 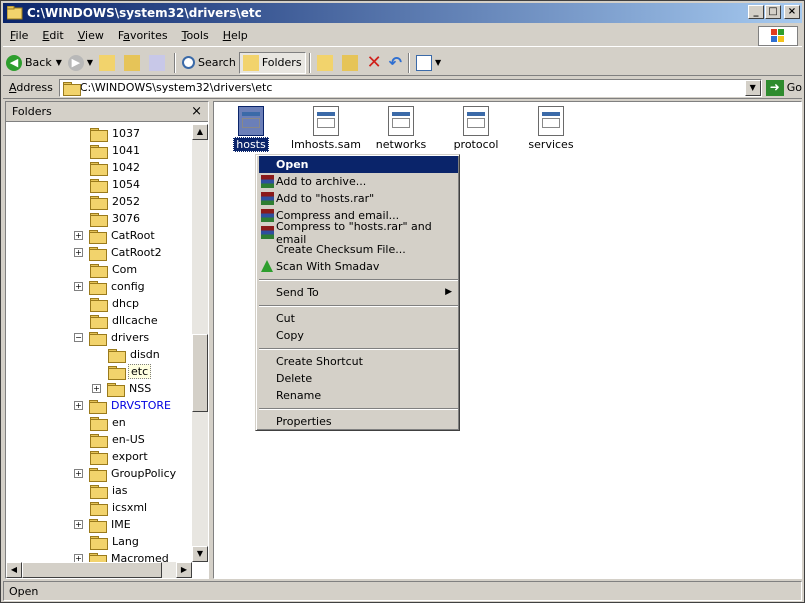 I want to click on context-item-add-to-hosts-rar: Add to "hosts.rar", so click(x=358, y=198).